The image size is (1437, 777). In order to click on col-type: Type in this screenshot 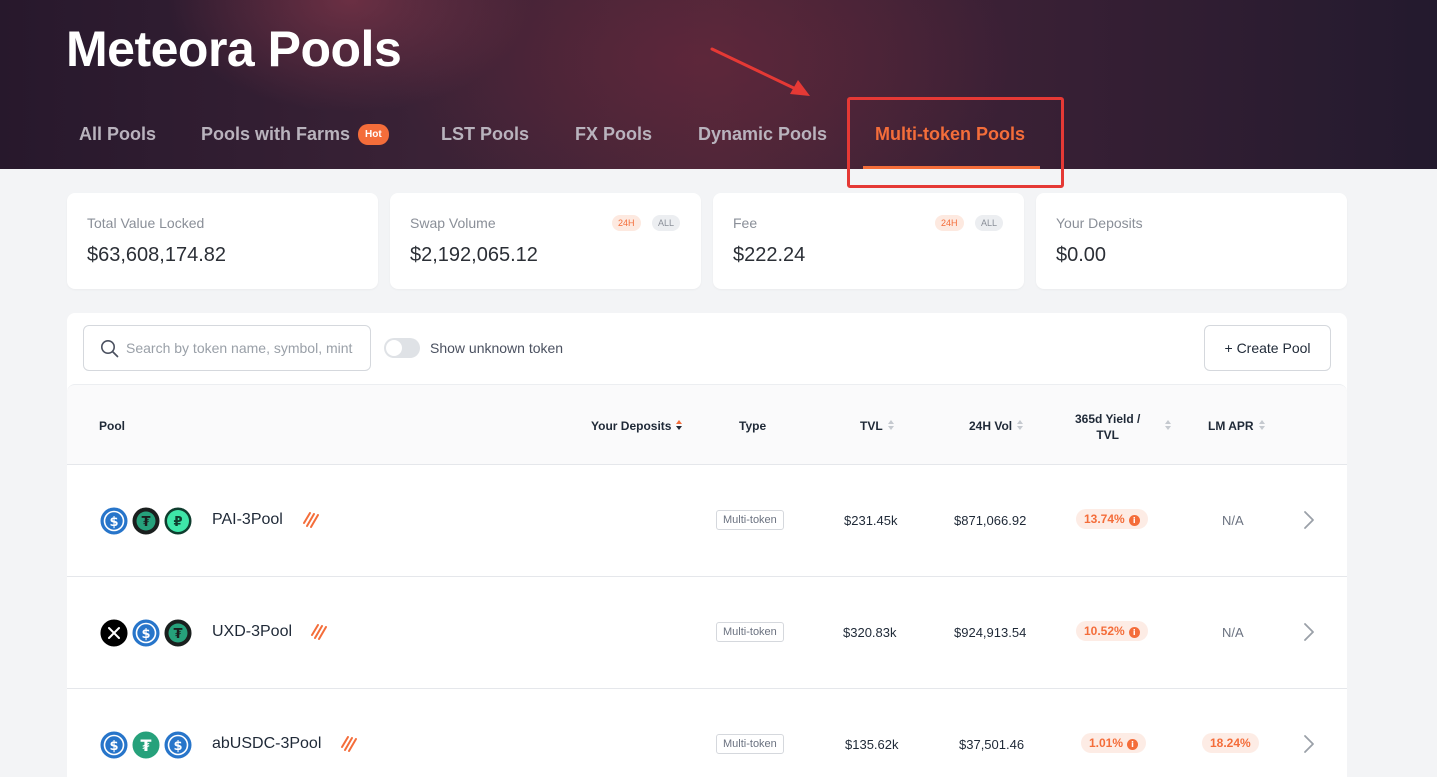, I will do `click(753, 426)`.